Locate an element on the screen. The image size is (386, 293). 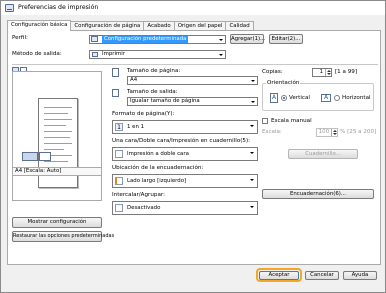
cancel-button: Cancelar is located at coordinates (322, 275).